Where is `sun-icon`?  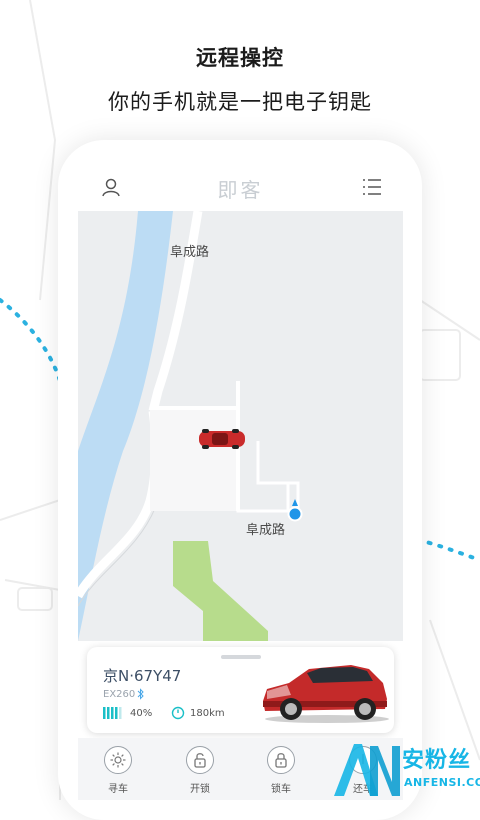
sun-icon is located at coordinates (118, 760).